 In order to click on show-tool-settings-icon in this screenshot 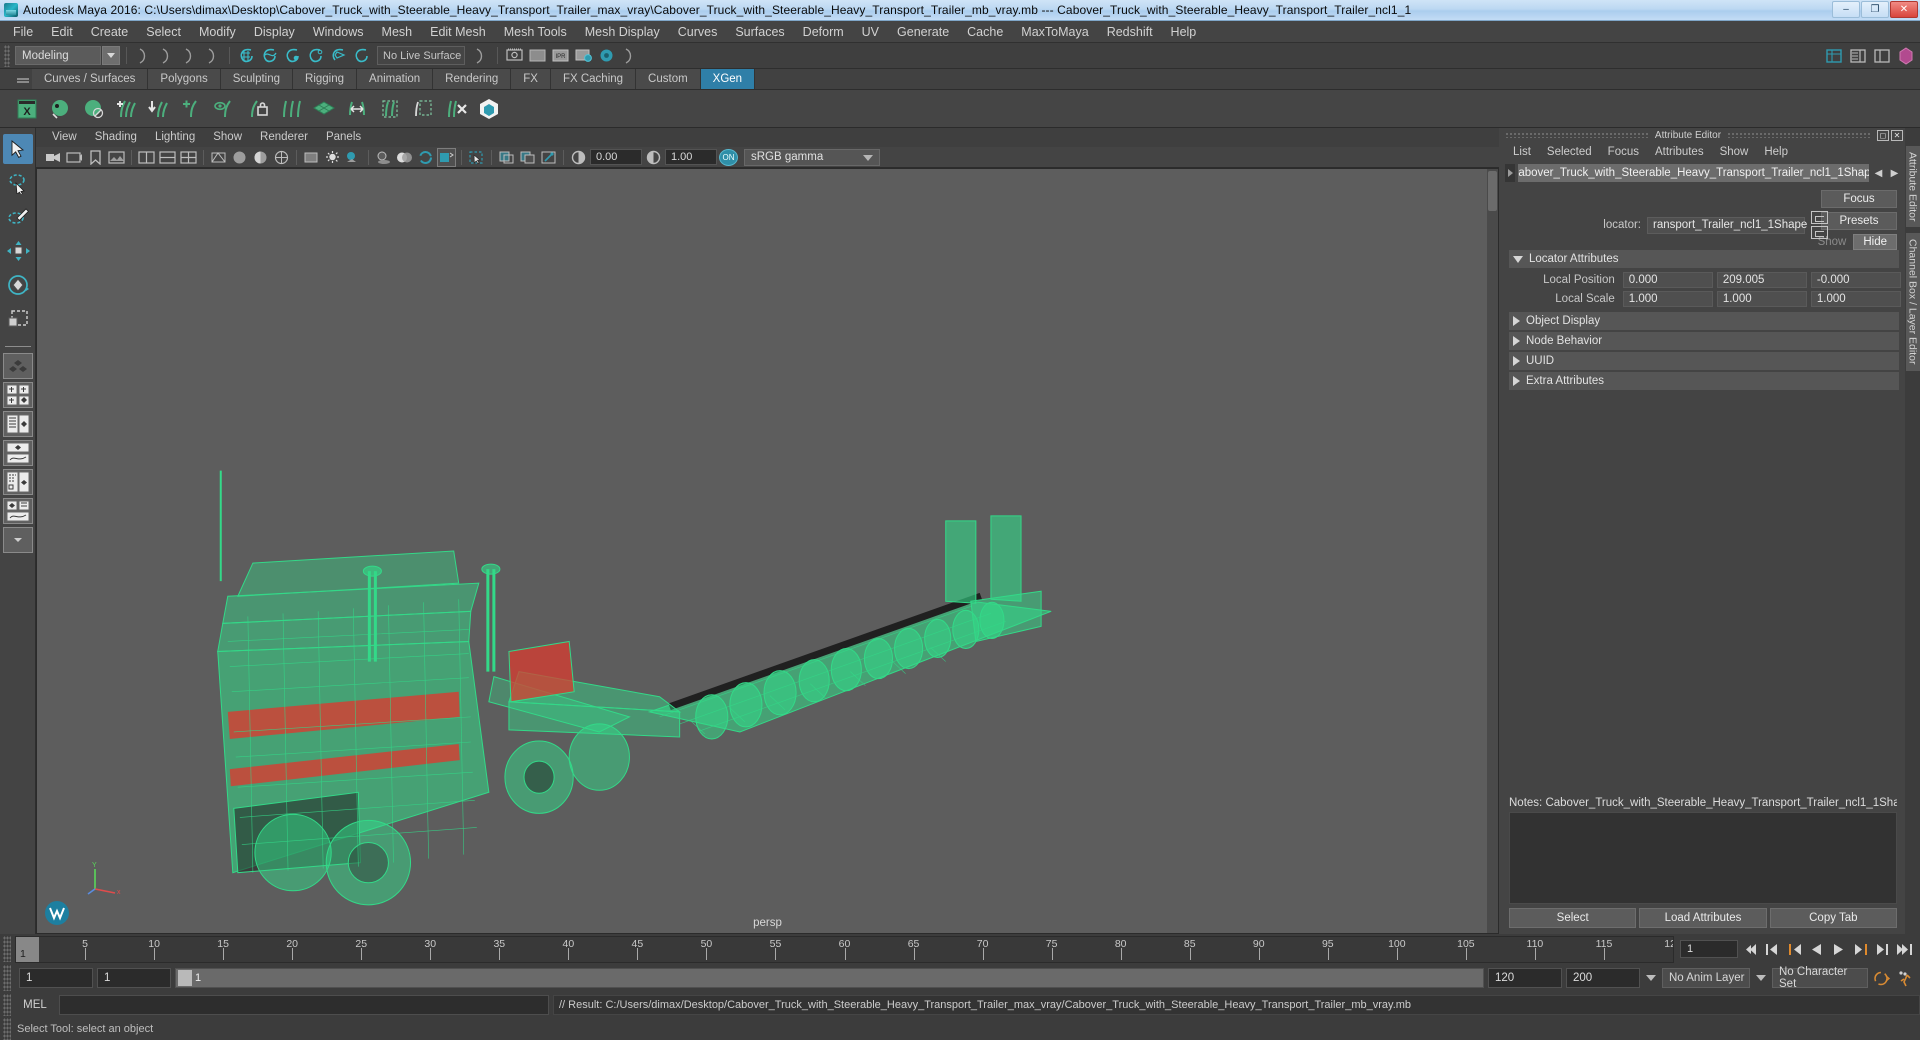, I will do `click(1881, 55)`.